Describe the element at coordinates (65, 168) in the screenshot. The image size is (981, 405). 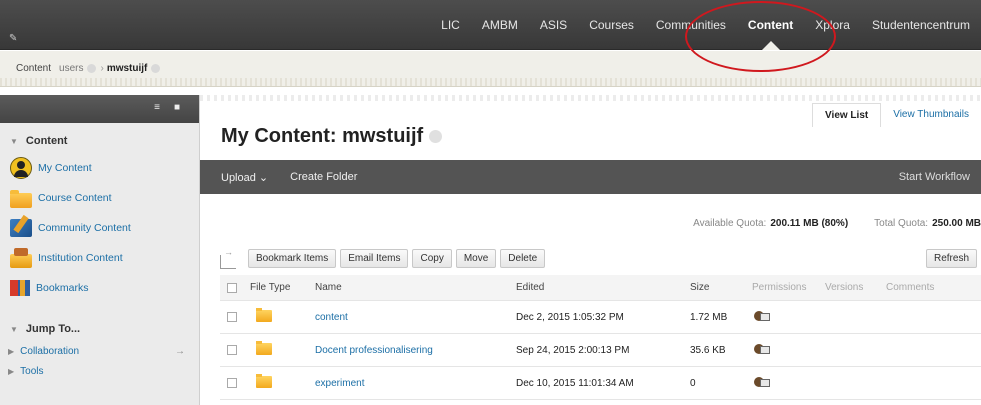
I see `sidebar-item-label: My Content` at that location.